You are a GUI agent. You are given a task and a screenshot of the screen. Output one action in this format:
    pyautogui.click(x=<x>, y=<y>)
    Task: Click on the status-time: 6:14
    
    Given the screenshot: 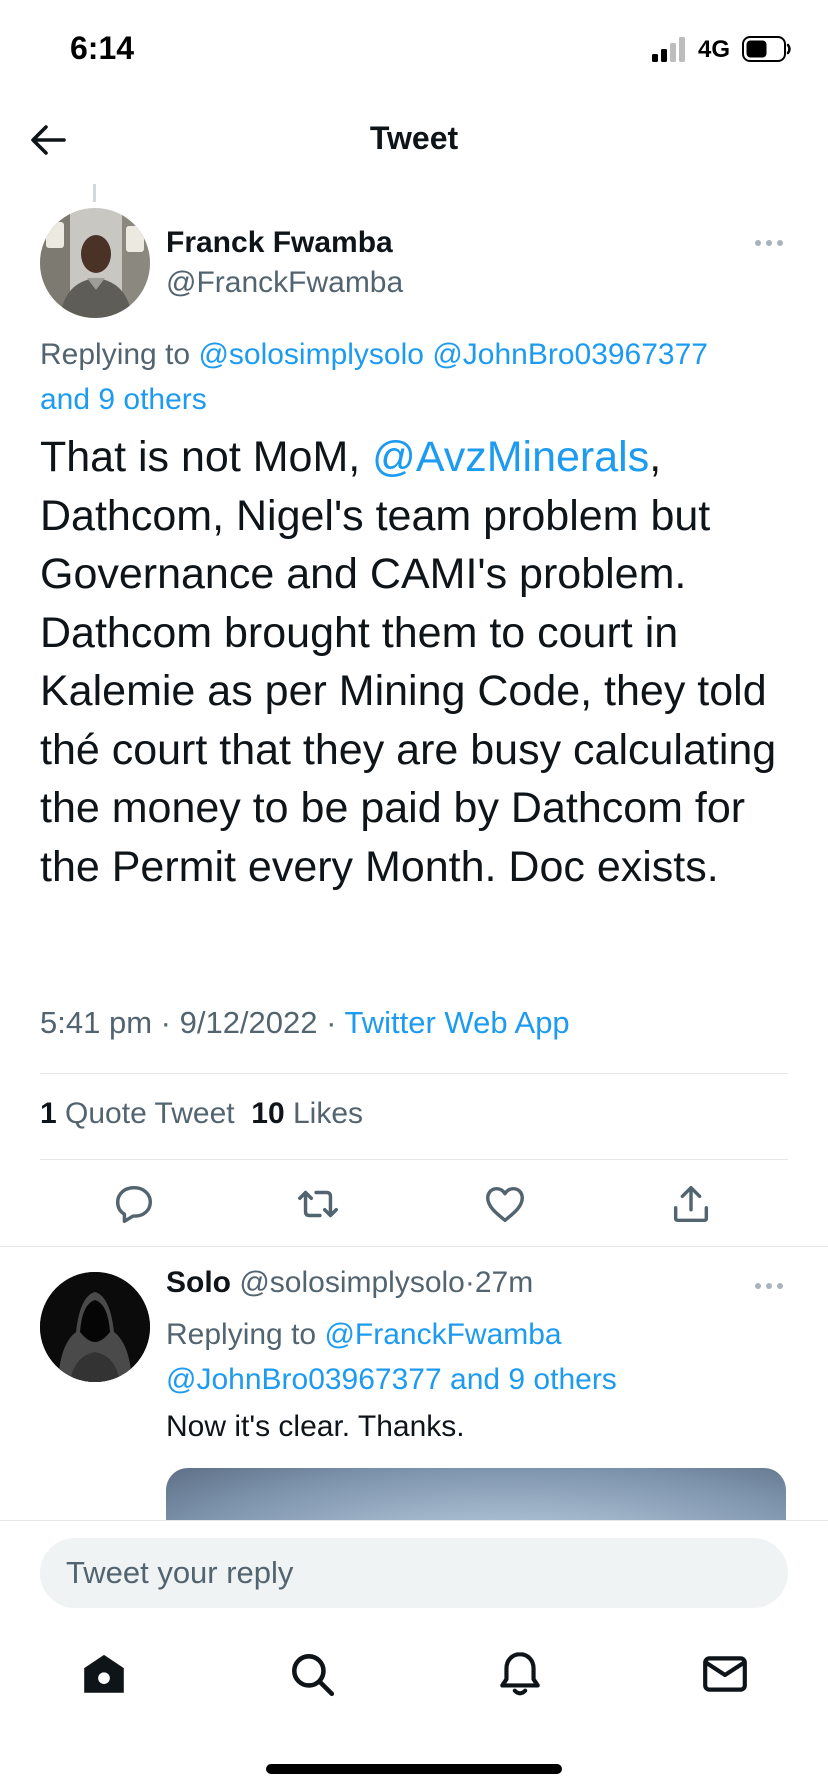 What is the action you would take?
    pyautogui.click(x=102, y=48)
    